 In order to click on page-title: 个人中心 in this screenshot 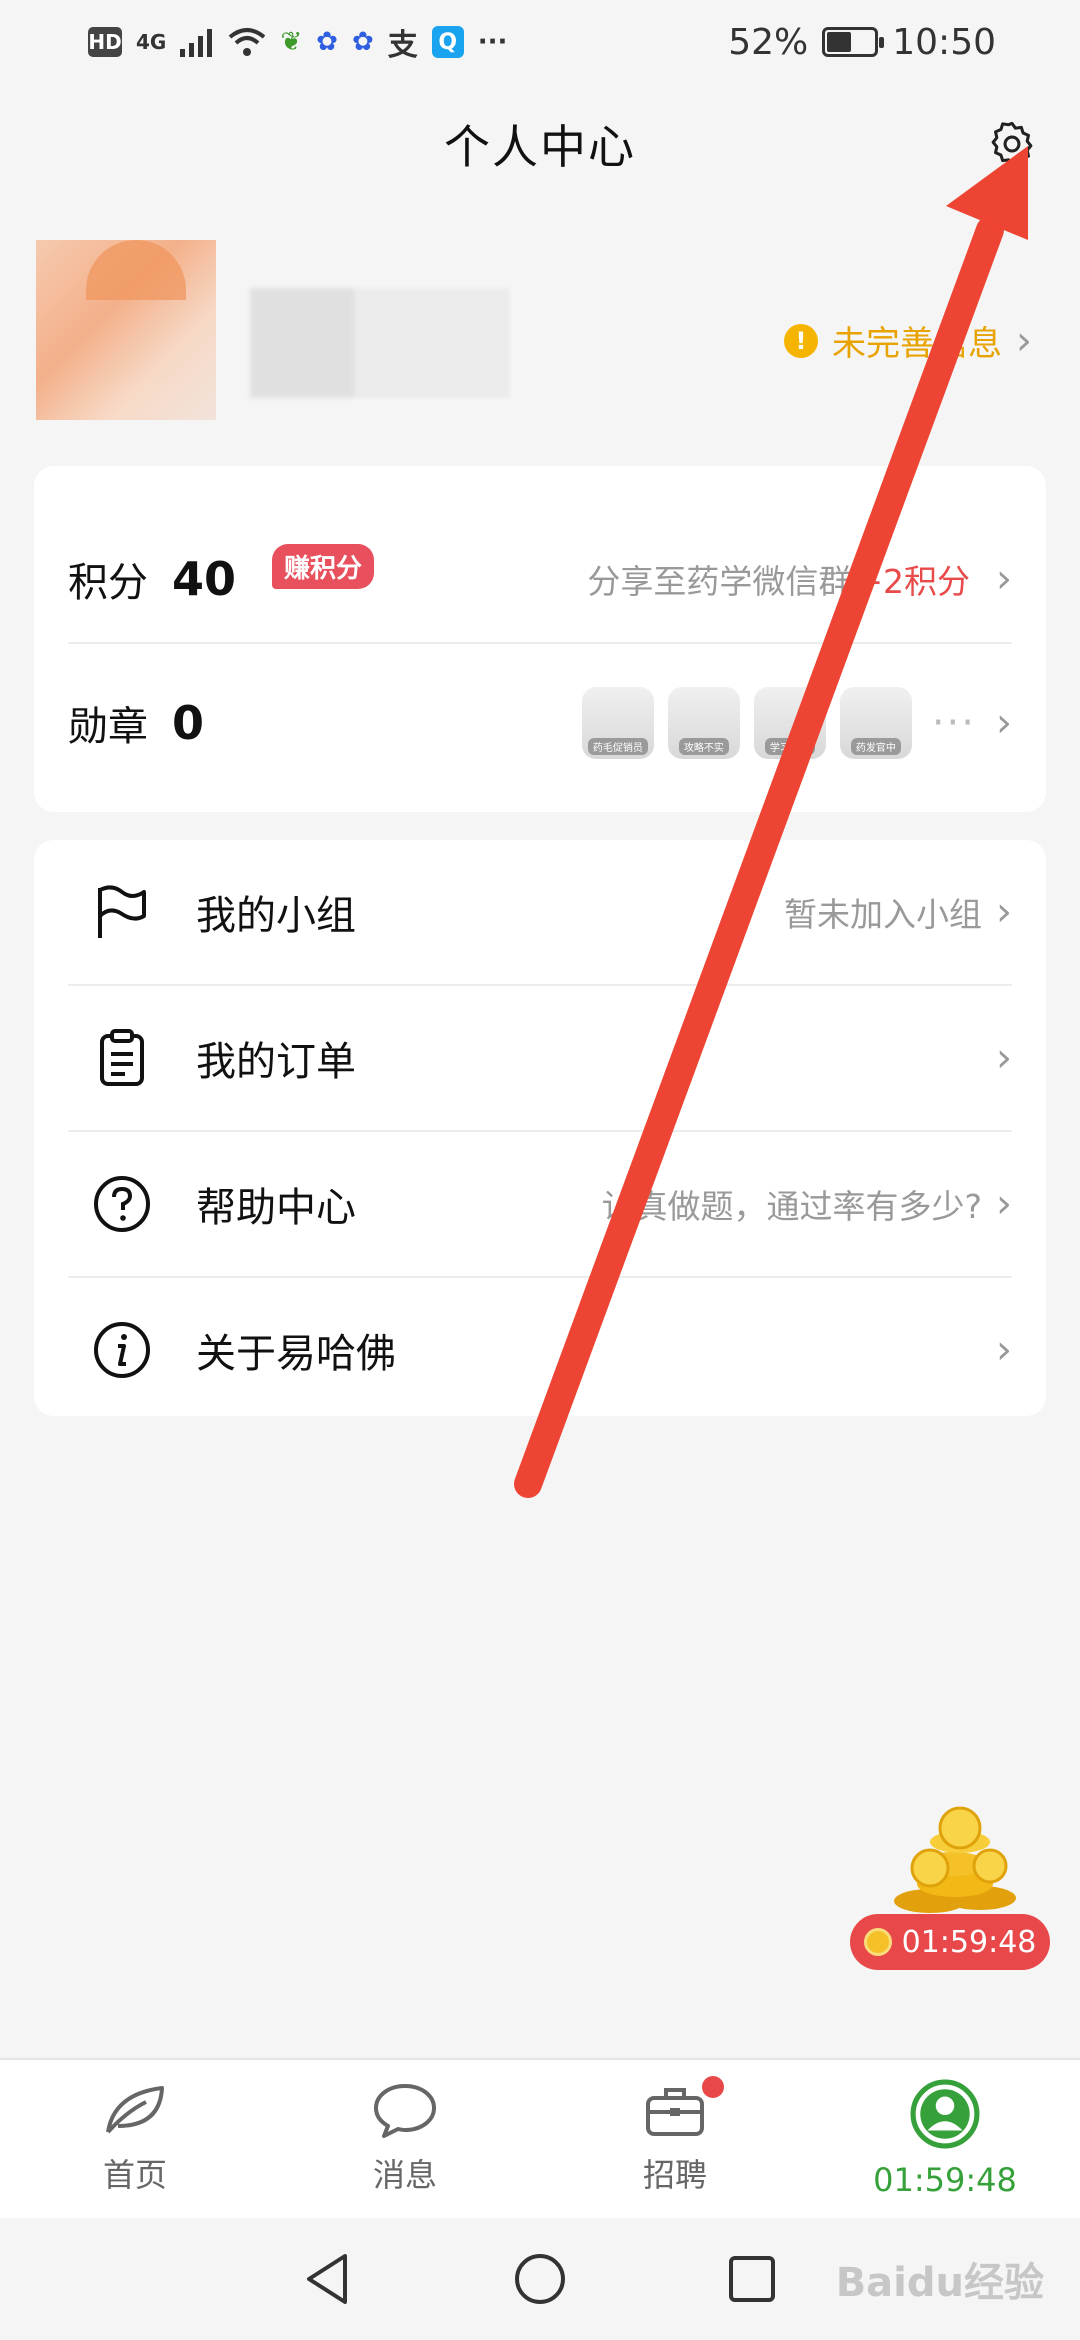, I will do `click(540, 147)`.